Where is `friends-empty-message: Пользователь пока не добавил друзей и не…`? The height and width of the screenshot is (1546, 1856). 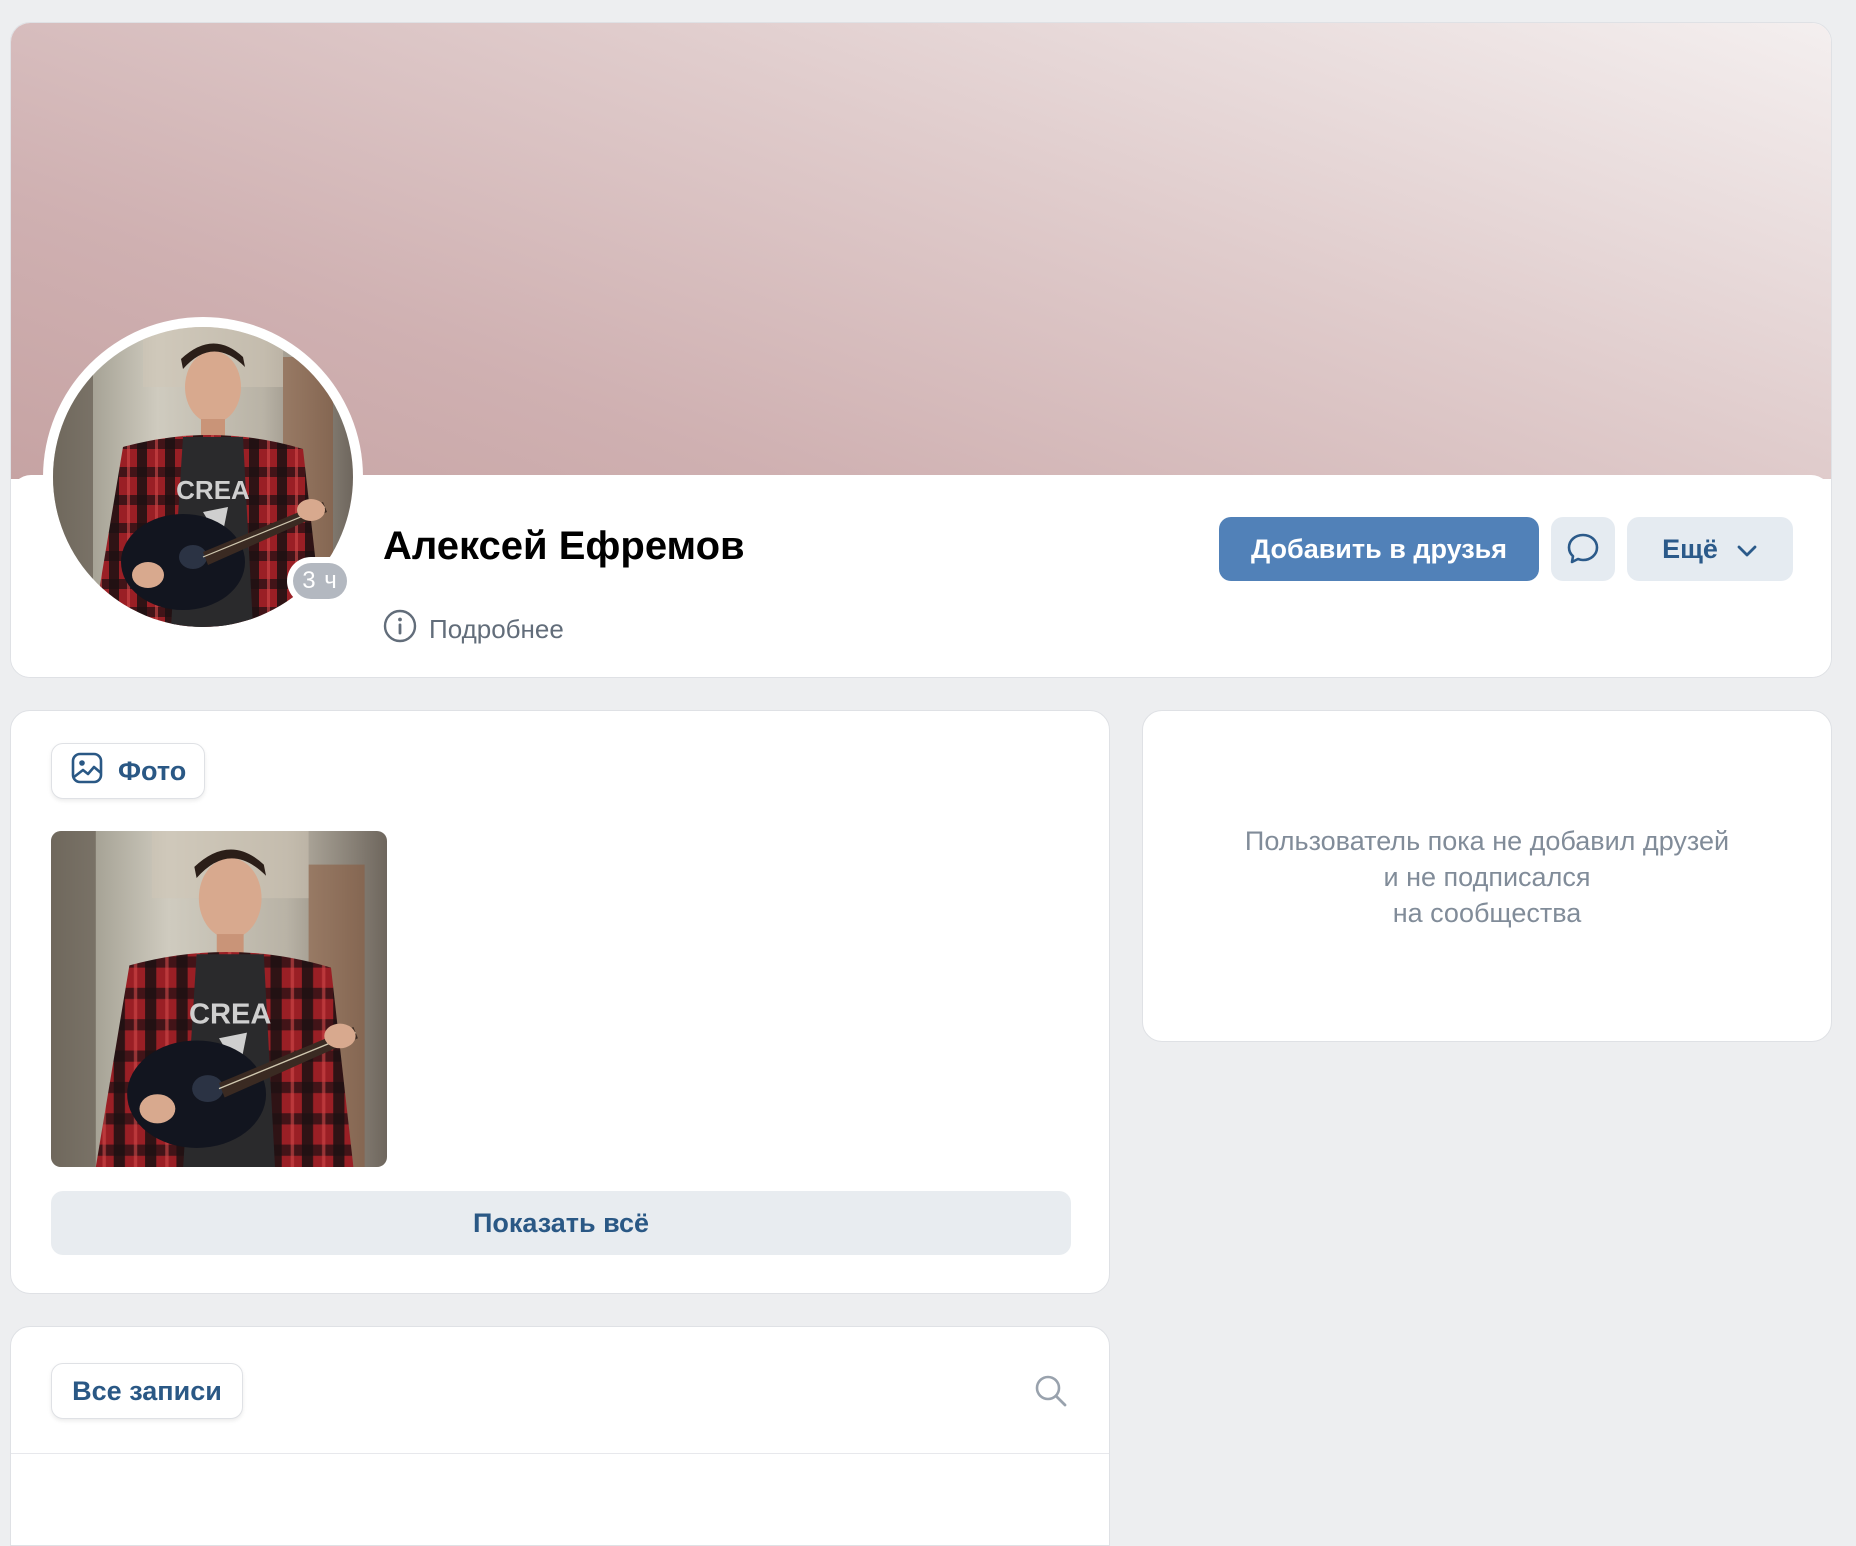 friends-empty-message: Пользователь пока не добавил друзей и не… is located at coordinates (1487, 877).